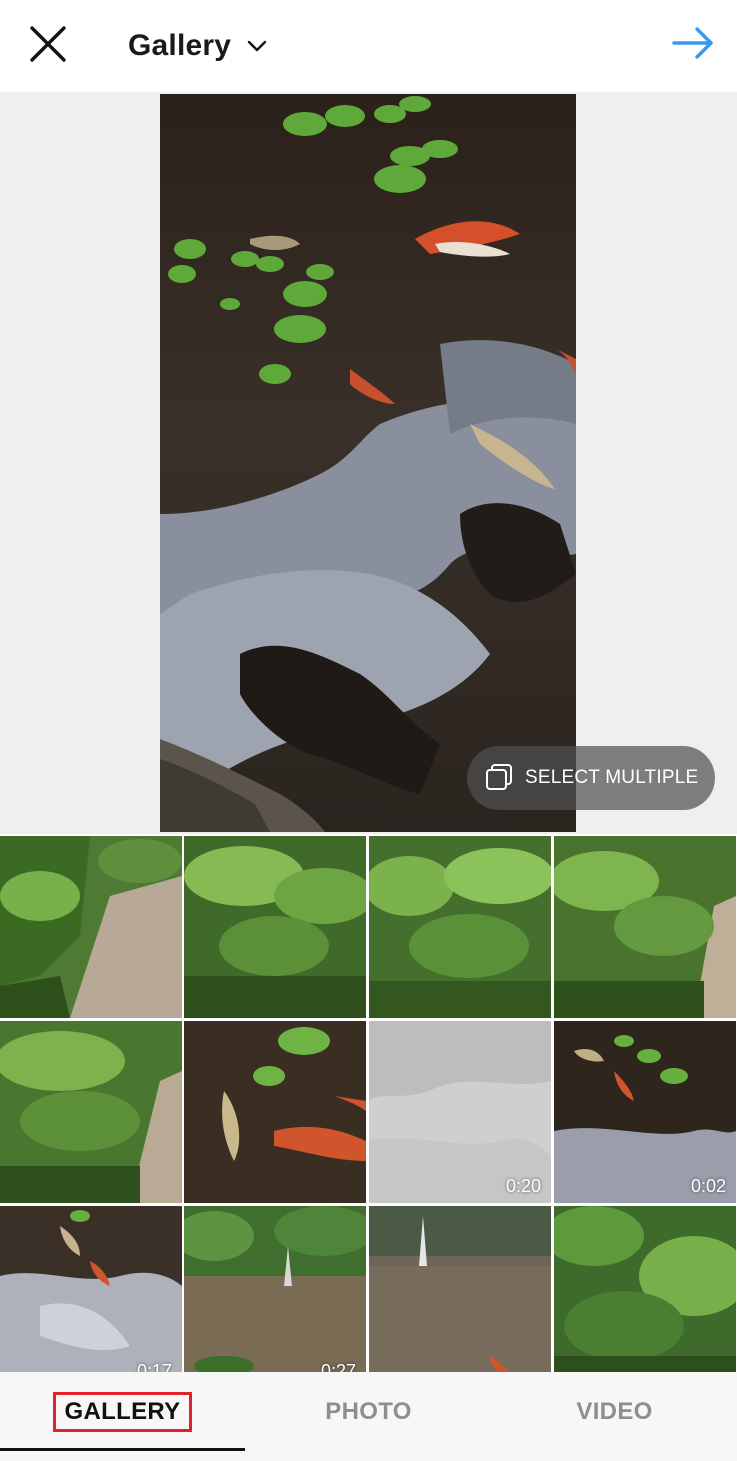  I want to click on video-duration: 0:27, so click(338, 1366).